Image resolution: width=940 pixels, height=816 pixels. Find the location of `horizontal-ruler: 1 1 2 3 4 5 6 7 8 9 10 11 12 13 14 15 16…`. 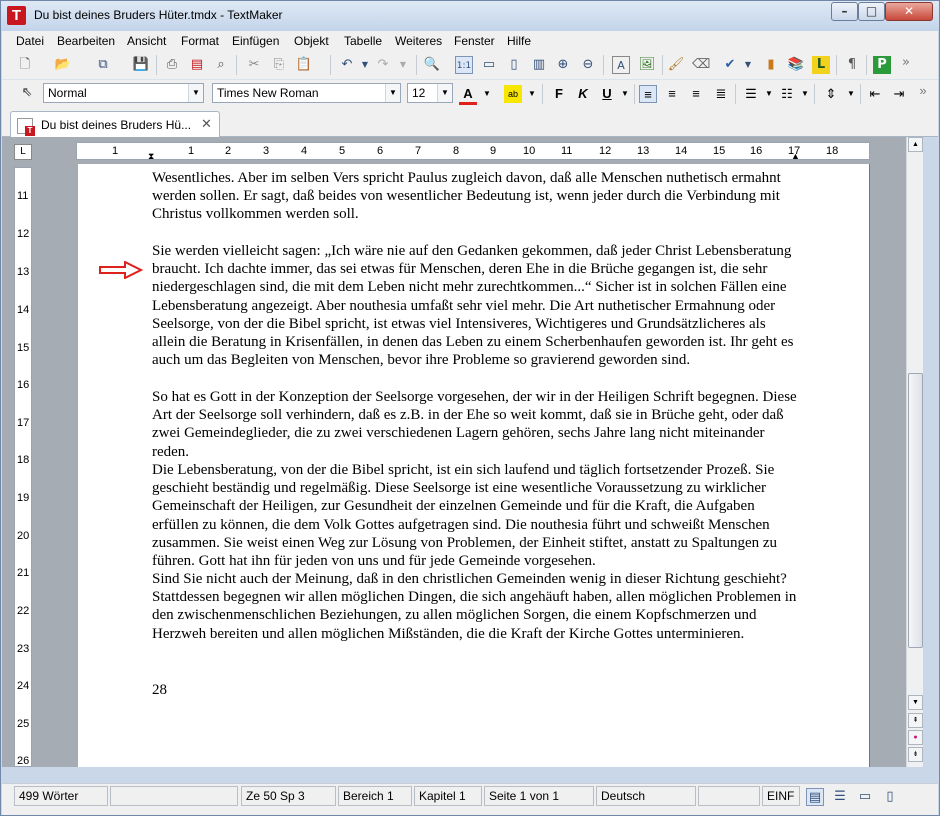

horizontal-ruler: 1 1 2 3 4 5 6 7 8 9 10 11 12 13 14 15 16… is located at coordinates (473, 152).